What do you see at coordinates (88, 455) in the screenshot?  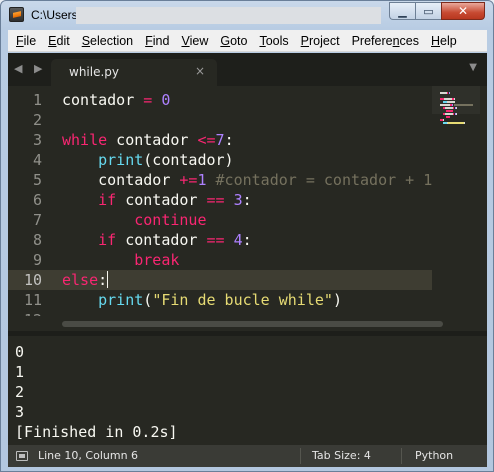 I see `cursor-position: Line 10, Column 6` at bounding box center [88, 455].